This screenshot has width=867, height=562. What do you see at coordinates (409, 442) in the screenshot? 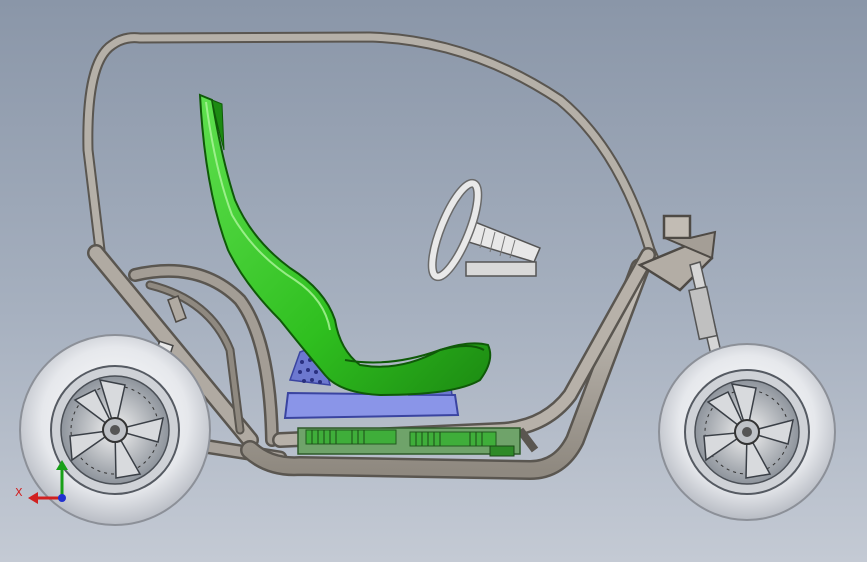
I see `battery-pack` at bounding box center [409, 442].